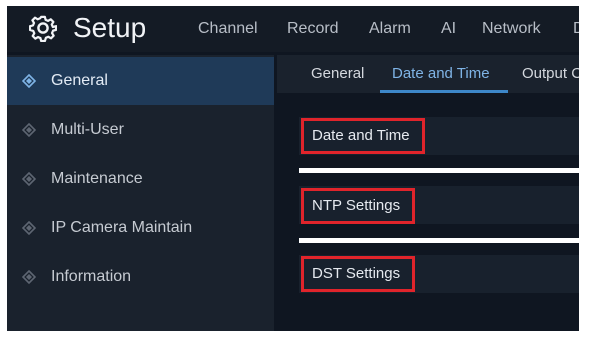 Image resolution: width=589 pixels, height=337 pixels. What do you see at coordinates (576, 29) in the screenshot?
I see `menu-truncated: D` at bounding box center [576, 29].